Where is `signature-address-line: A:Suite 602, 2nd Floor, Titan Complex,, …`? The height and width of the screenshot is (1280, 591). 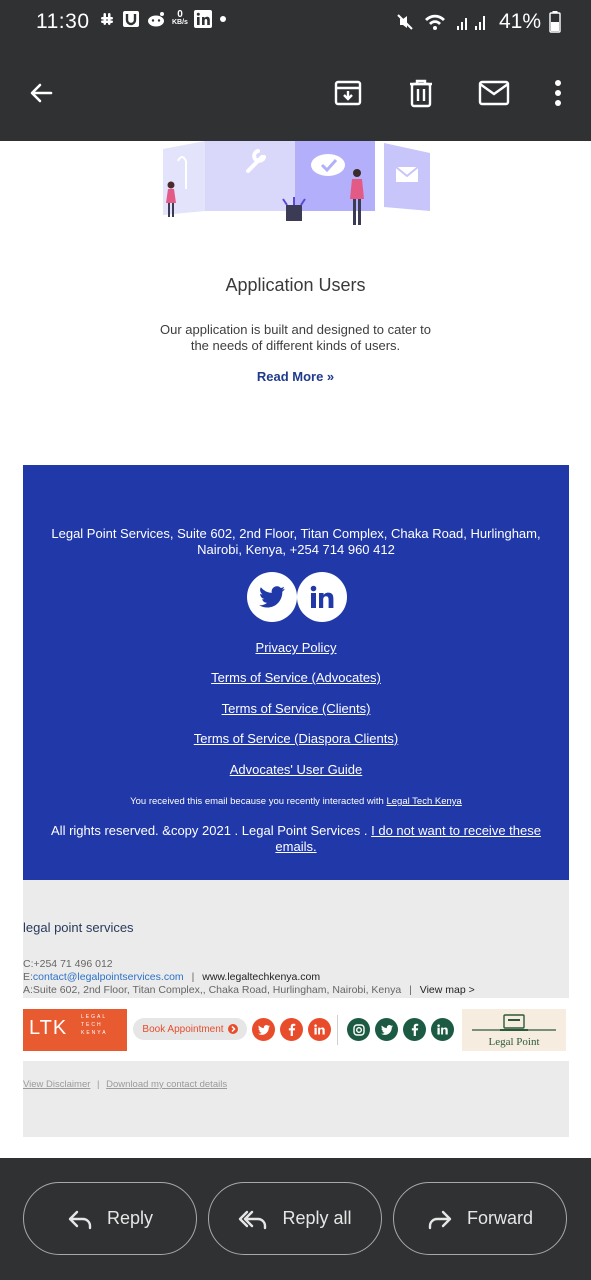
signature-address-line: A:Suite 602, 2nd Floor, Titan Complex,, … is located at coordinates (249, 990).